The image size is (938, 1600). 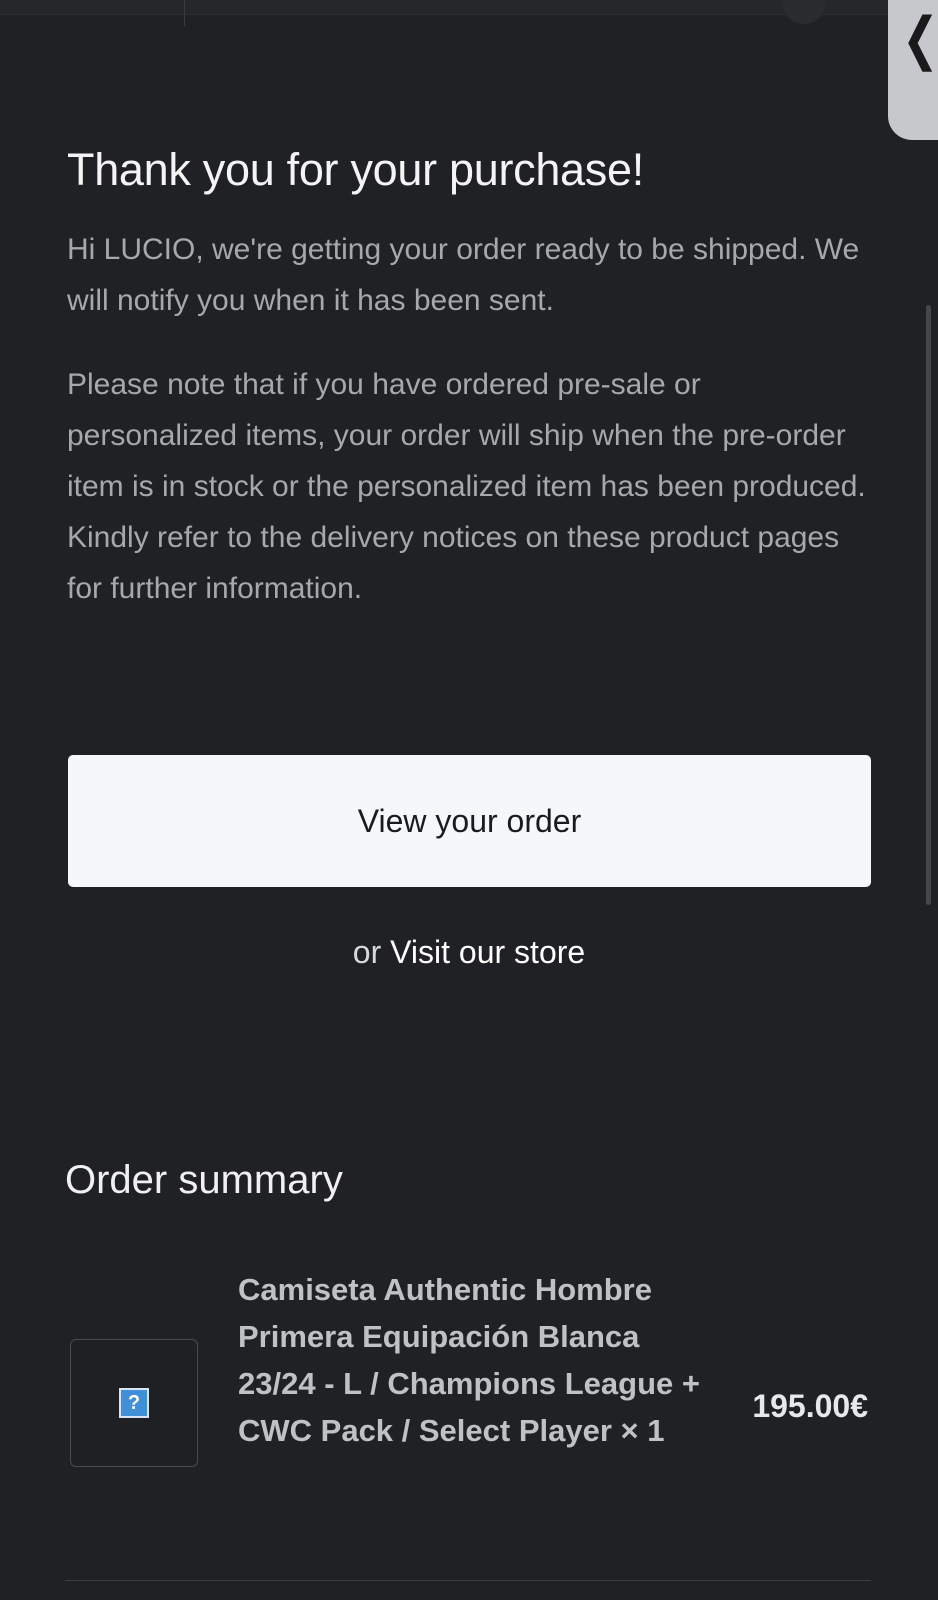 I want to click on strip-divider, so click(x=184, y=13).